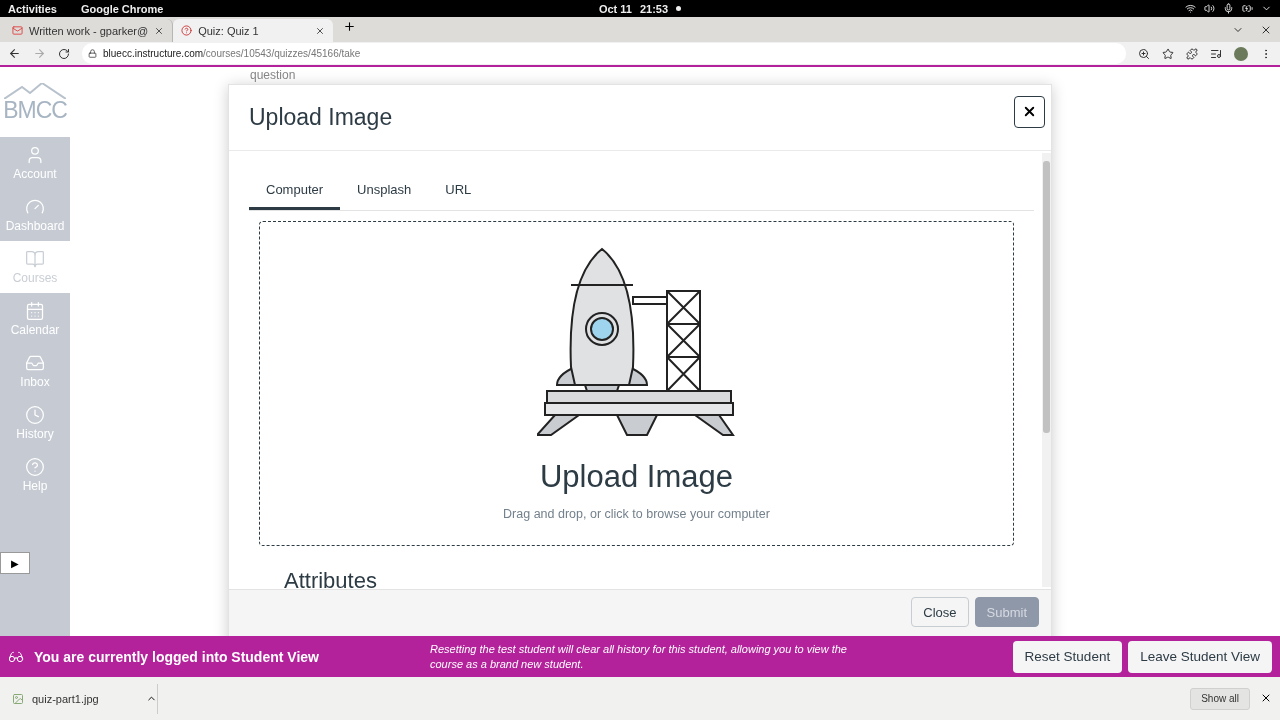  I want to click on puzzle-icon, so click(1192, 53).